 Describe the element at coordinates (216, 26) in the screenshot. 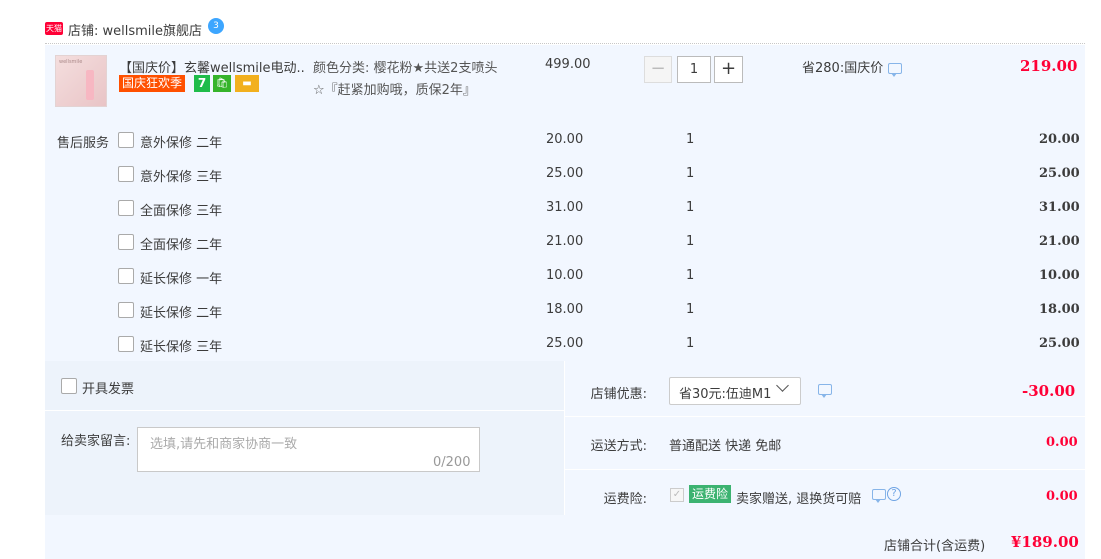

I see `chat-seller-icon: 3` at that location.